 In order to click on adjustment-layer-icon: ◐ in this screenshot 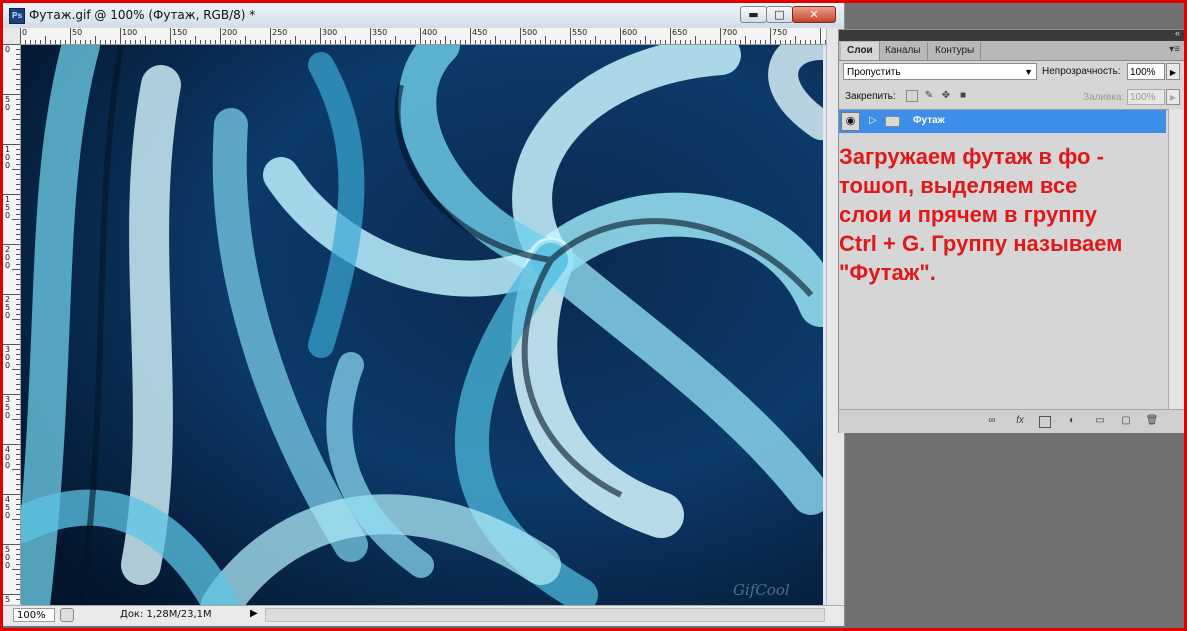, I will do `click(1072, 421)`.